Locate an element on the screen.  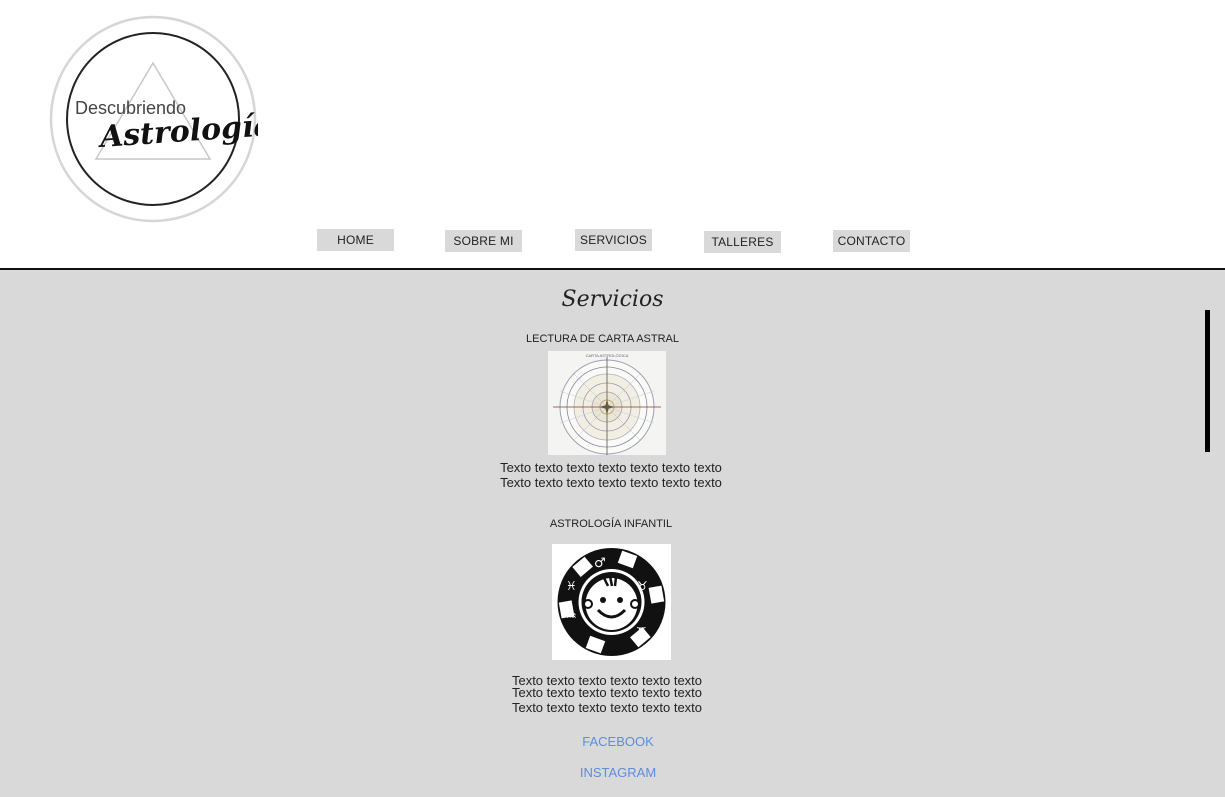
nav-talleres-button: TALLERES is located at coordinates (742, 242).